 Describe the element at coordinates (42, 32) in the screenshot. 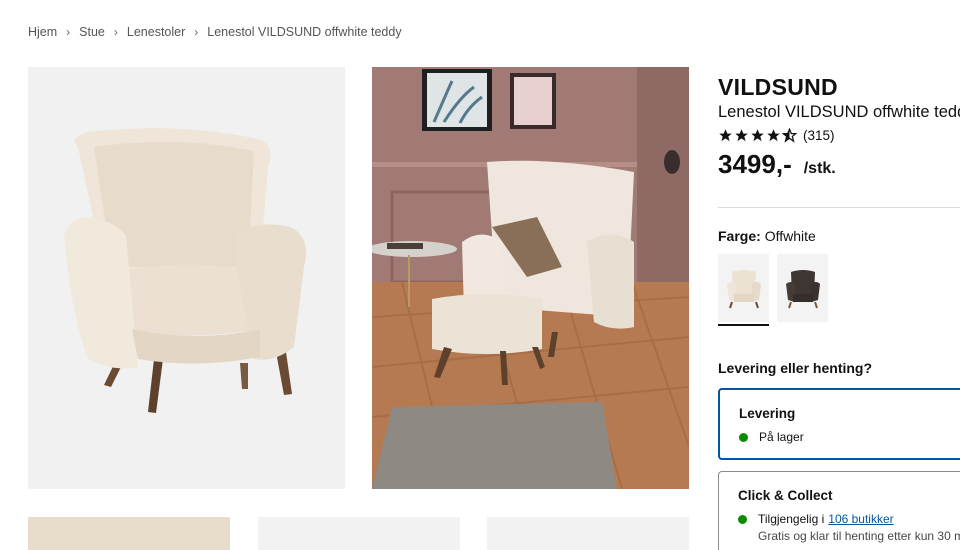

I see `breadcrumb-home: Hjem` at that location.